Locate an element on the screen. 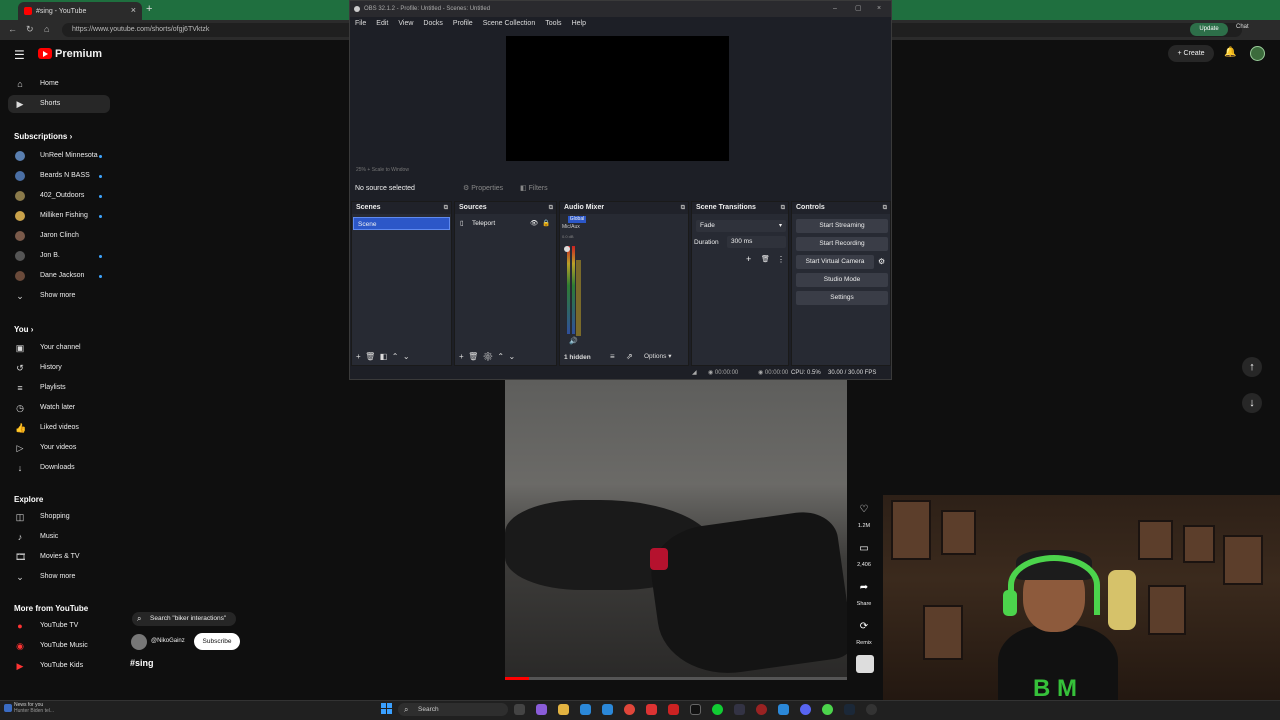 This screenshot has height=720, width=1280. sidebar-item-youtube-kids: ▶ YouTube Kids is located at coordinates (59, 666).